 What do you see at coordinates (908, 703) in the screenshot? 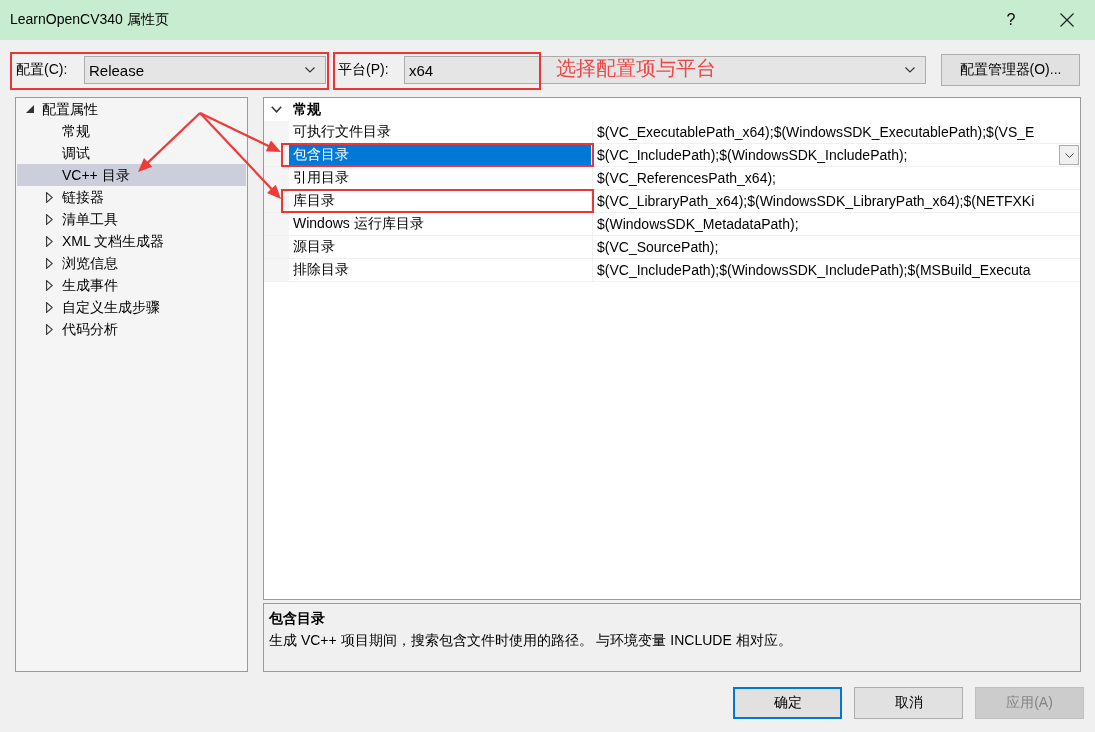
I see `dialog-button: 取消` at bounding box center [908, 703].